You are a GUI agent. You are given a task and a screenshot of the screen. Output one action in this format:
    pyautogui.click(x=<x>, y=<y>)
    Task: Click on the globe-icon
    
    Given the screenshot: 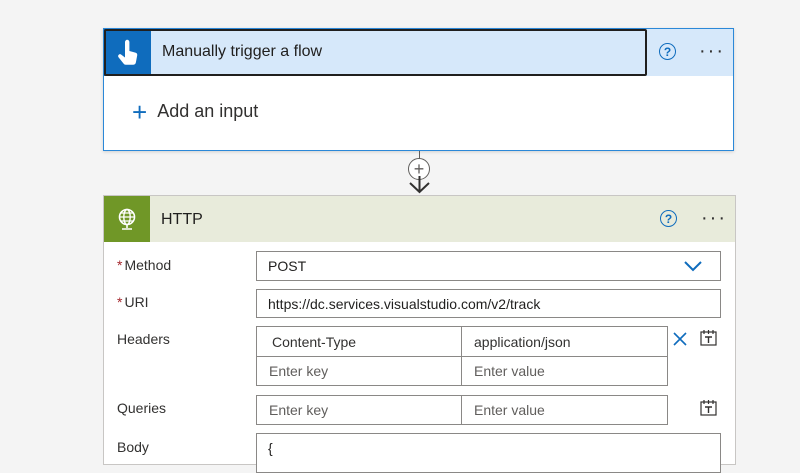 What is the action you would take?
    pyautogui.click(x=127, y=219)
    